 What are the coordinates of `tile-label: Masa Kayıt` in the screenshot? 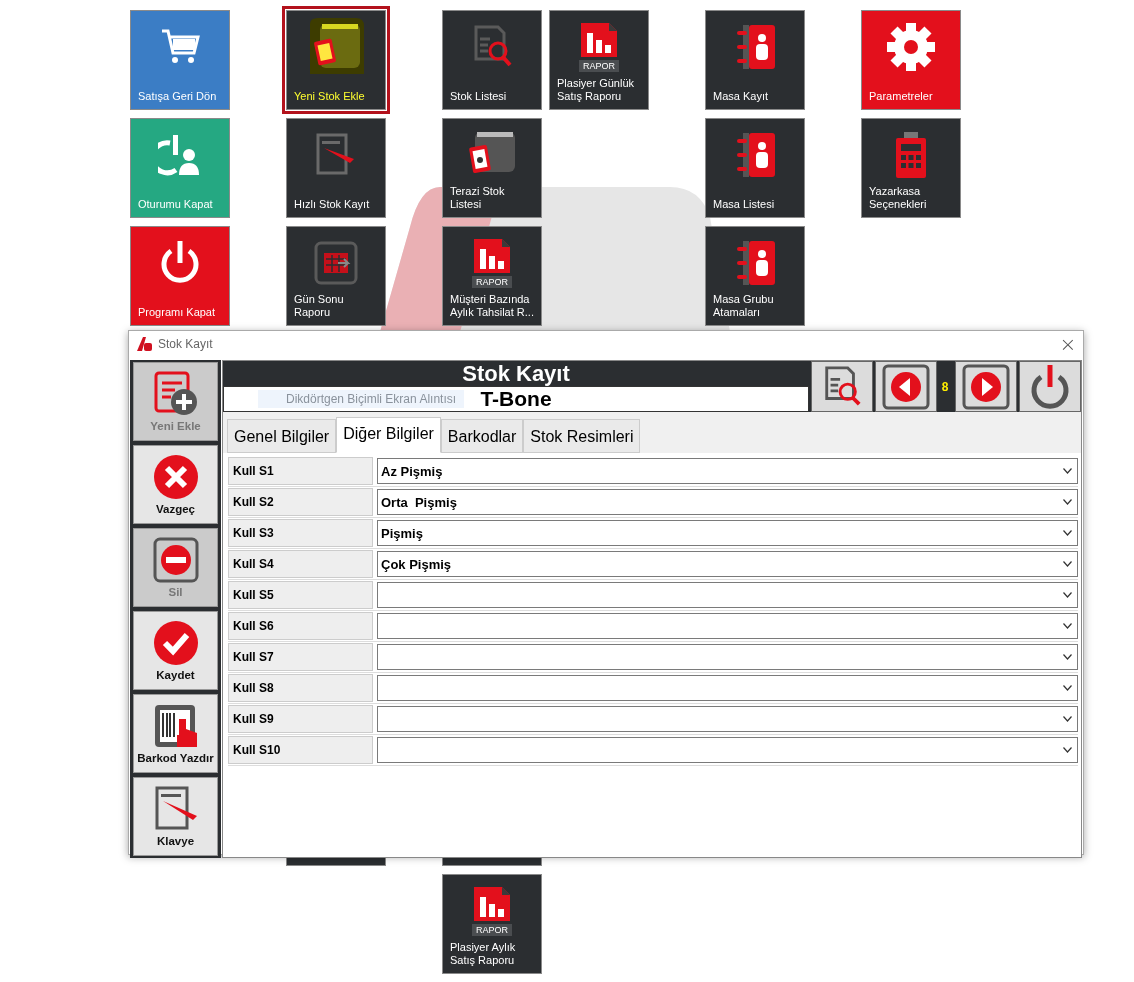 It's located at (741, 96).